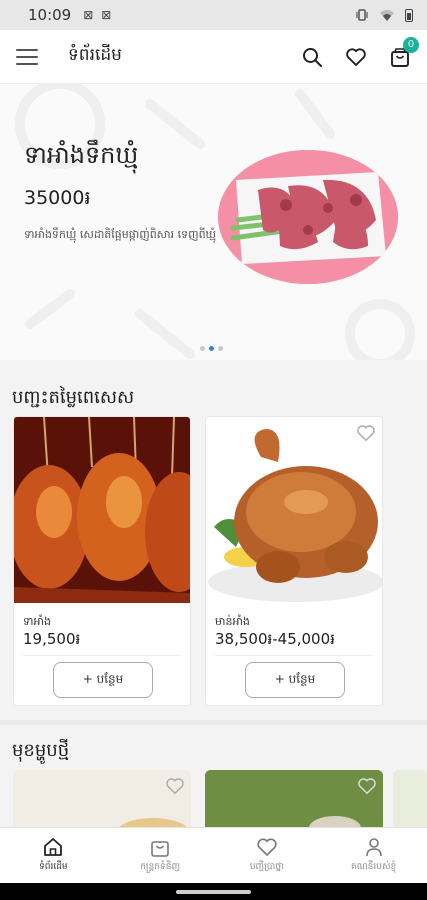 The image size is (427, 900). Describe the element at coordinates (213, 891) in the screenshot. I see `gesture-bar` at that location.